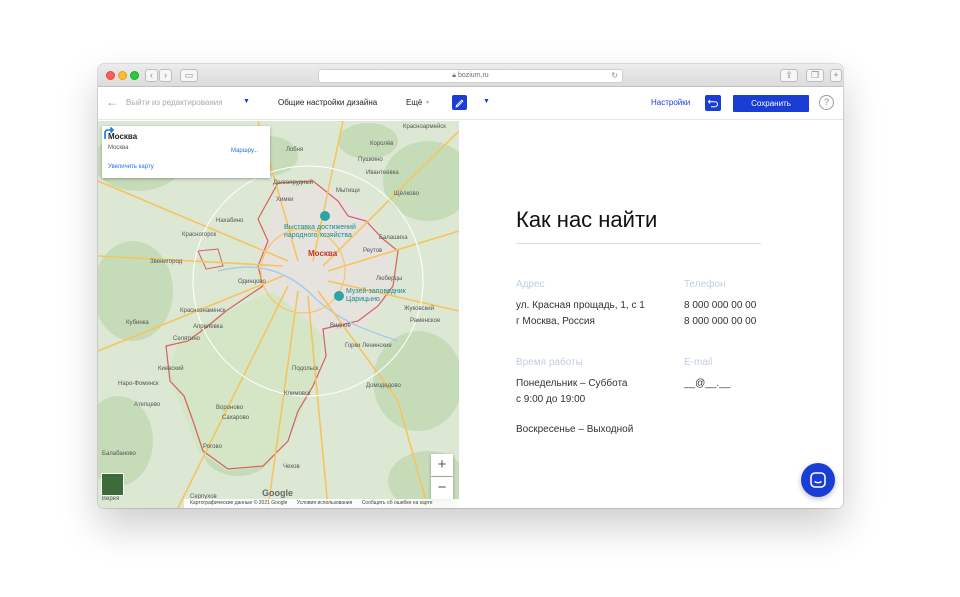 Image resolution: width=960 pixels, height=597 pixels. What do you see at coordinates (111, 499) in the screenshot?
I see `map-label: Верея` at bounding box center [111, 499].